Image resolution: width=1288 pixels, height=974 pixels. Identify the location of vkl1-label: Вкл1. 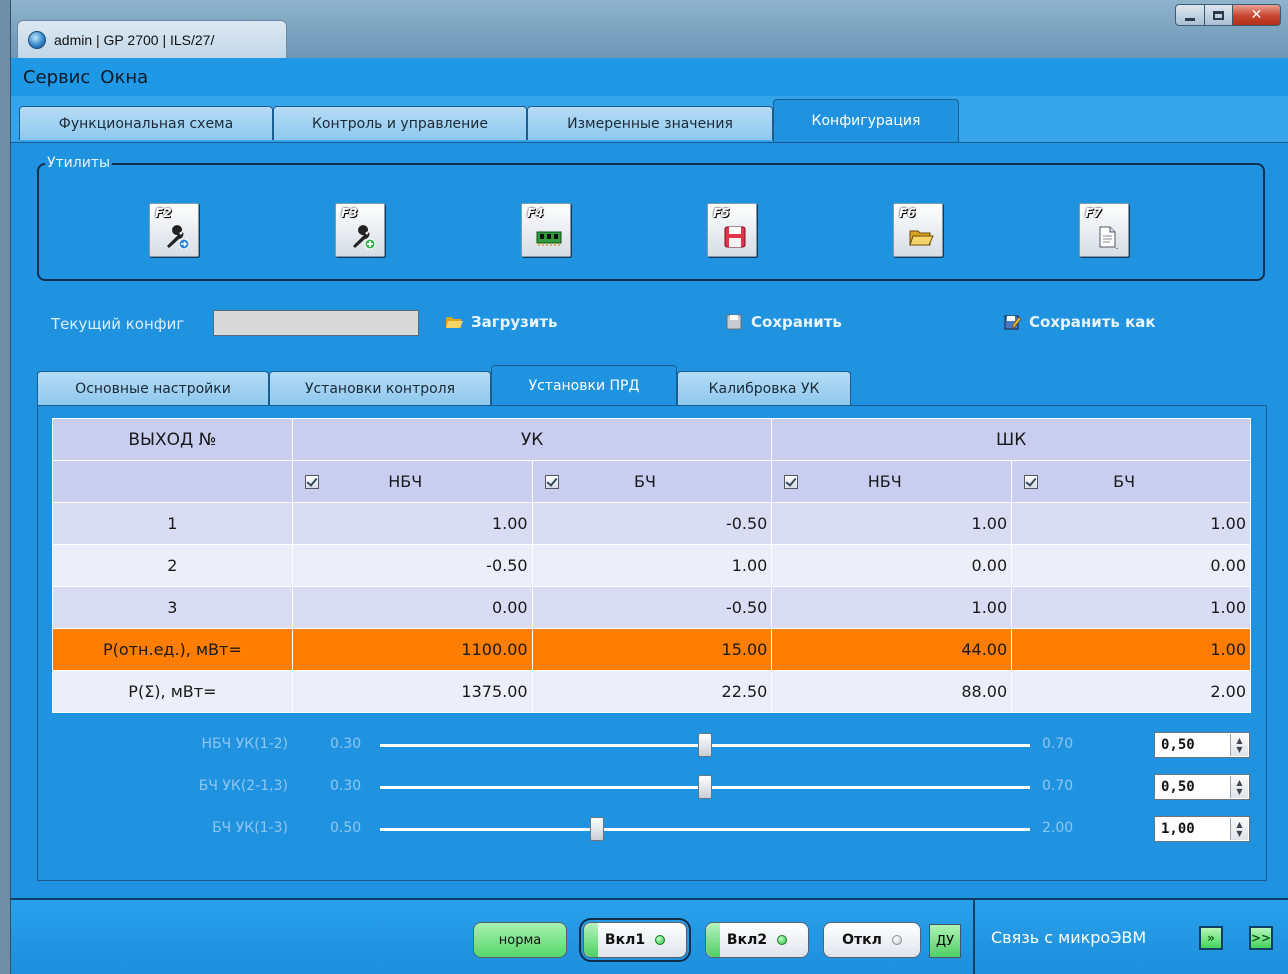
(625, 940).